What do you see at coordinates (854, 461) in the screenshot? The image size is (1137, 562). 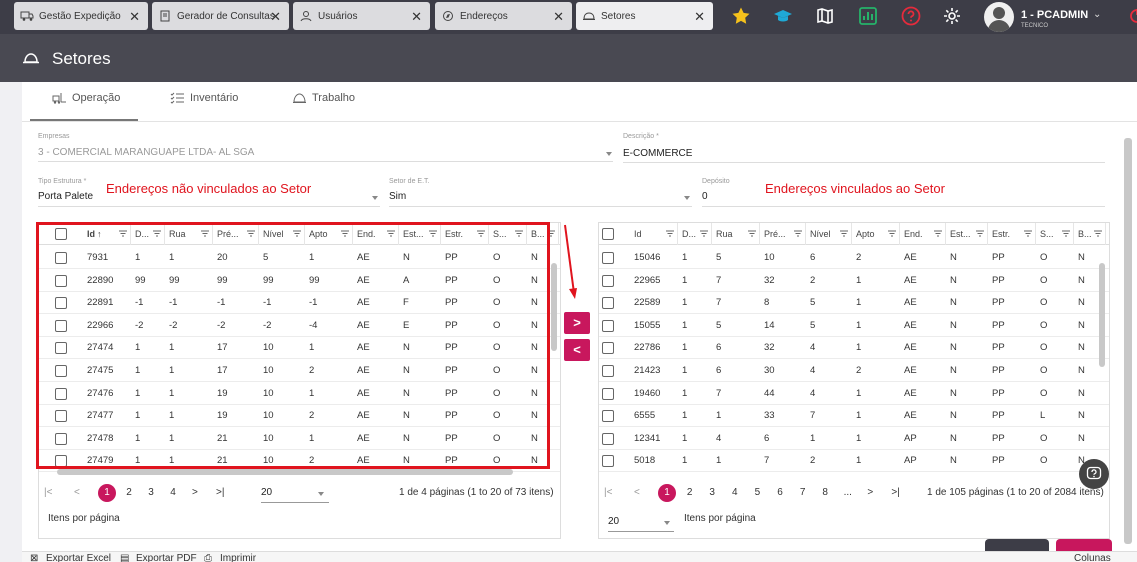 I see `table-row: 5018 1 1 7 2 1 AP N PP O N` at bounding box center [854, 461].